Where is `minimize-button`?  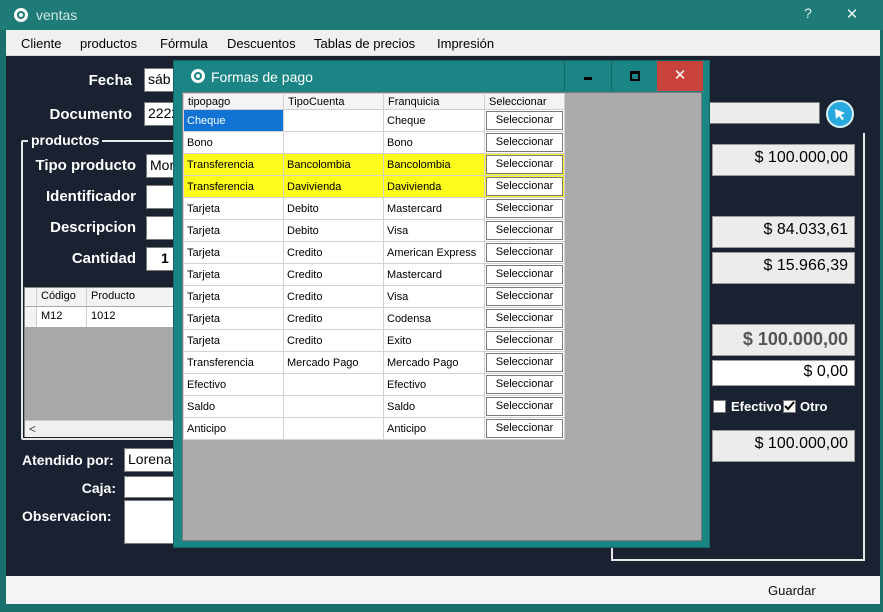
minimize-button is located at coordinates (587, 76).